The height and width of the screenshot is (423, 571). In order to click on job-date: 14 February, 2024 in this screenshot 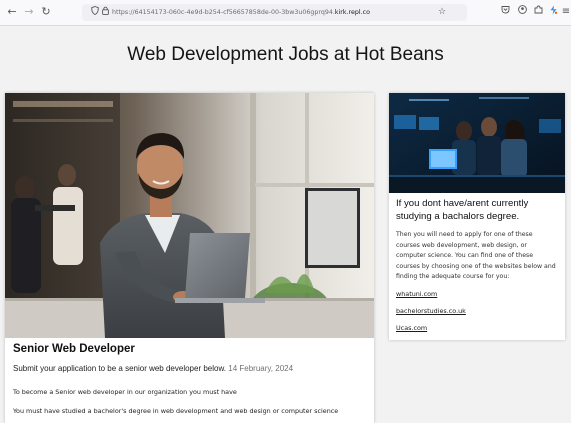, I will do `click(261, 368)`.